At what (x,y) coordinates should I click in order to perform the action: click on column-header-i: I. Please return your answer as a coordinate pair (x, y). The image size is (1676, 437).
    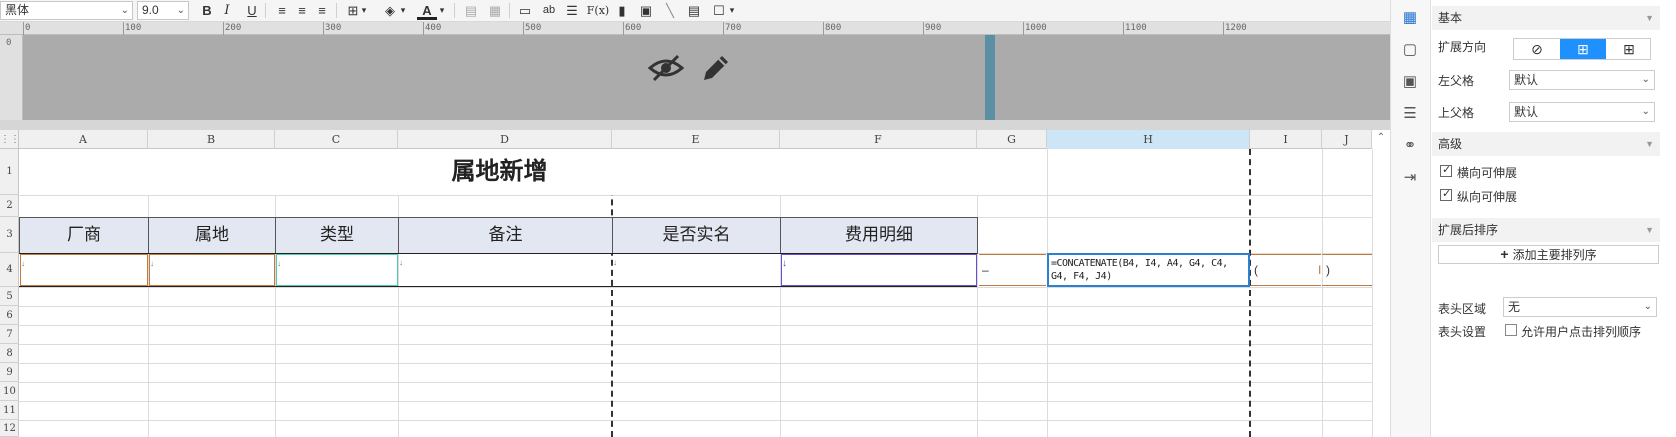
    Looking at the image, I should click on (1286, 139).